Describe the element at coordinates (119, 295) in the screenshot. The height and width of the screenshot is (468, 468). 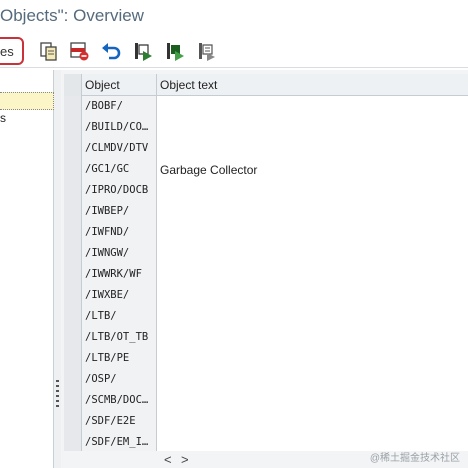
I see `object-cell: /IWXBE/` at that location.